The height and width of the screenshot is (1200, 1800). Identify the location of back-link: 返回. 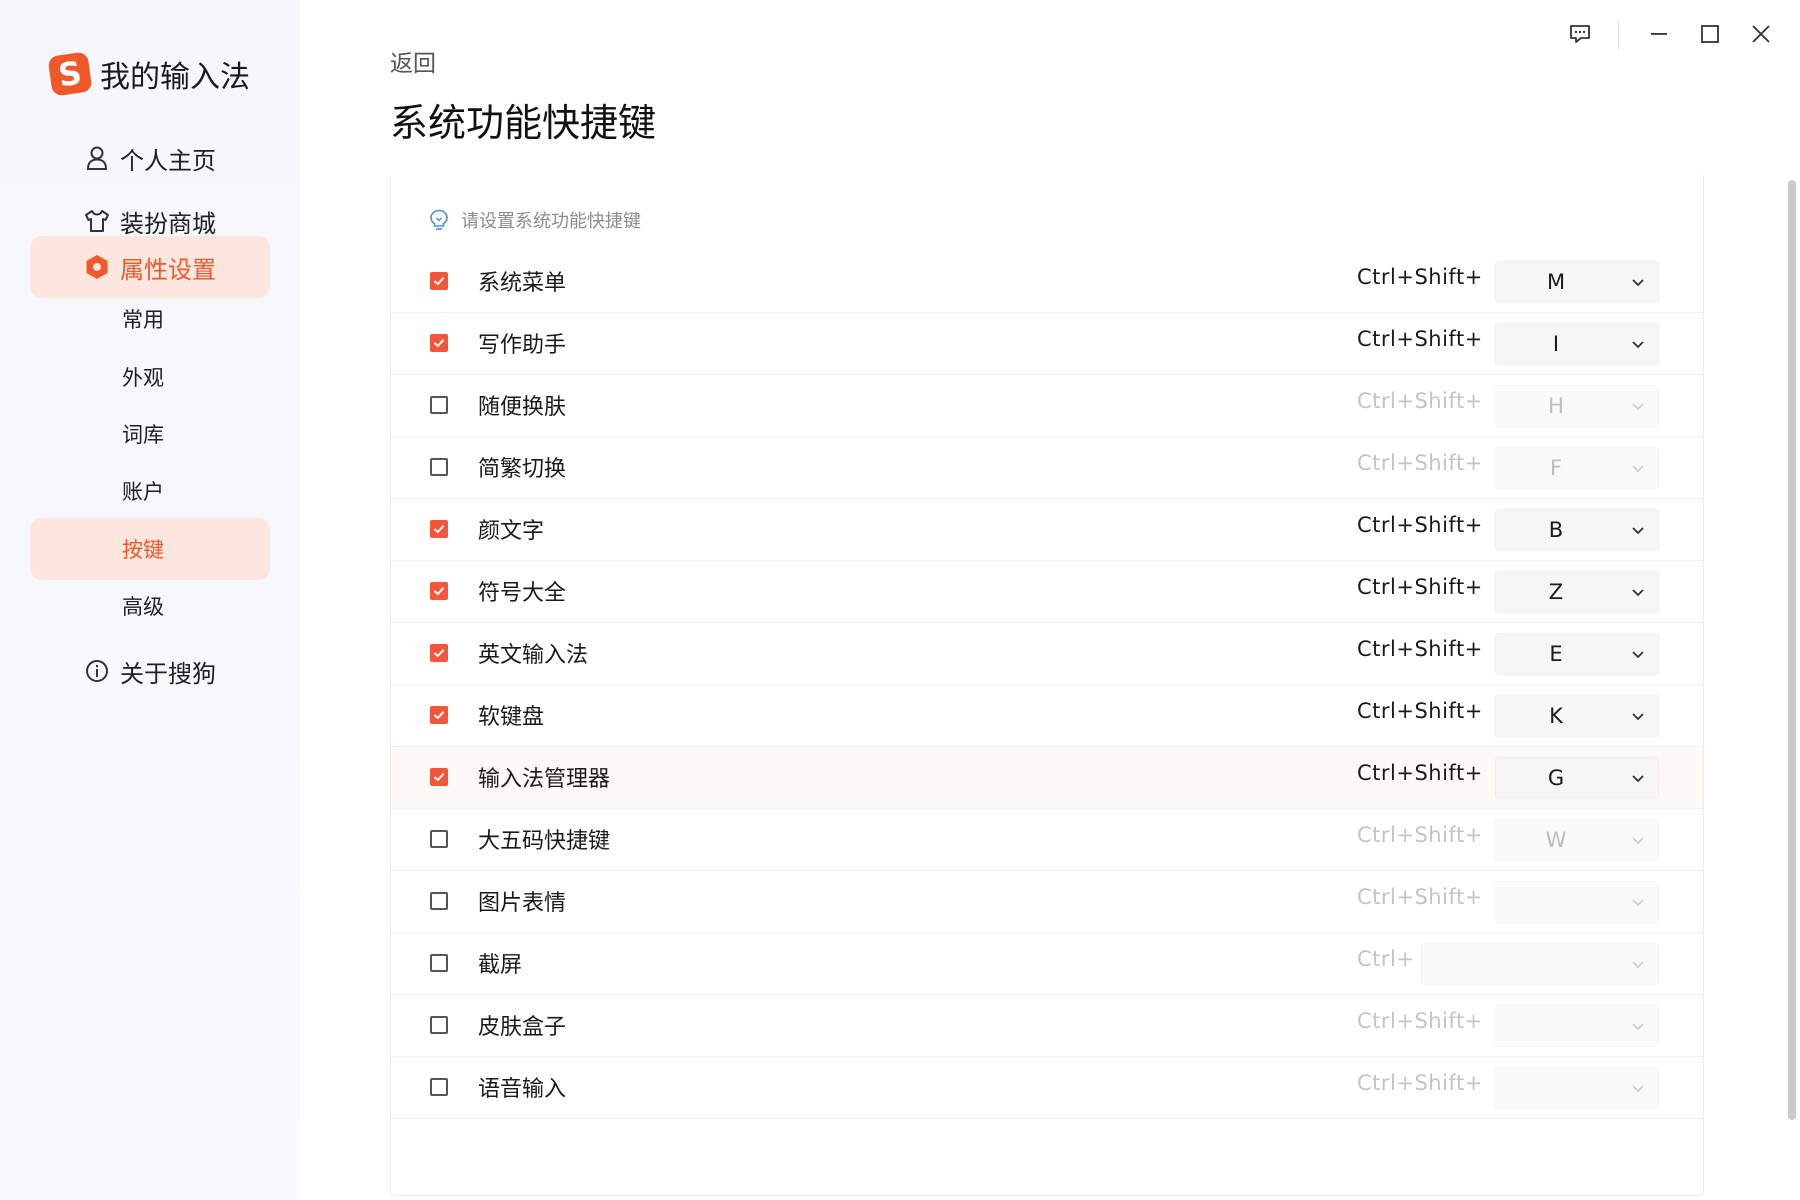
(413, 61).